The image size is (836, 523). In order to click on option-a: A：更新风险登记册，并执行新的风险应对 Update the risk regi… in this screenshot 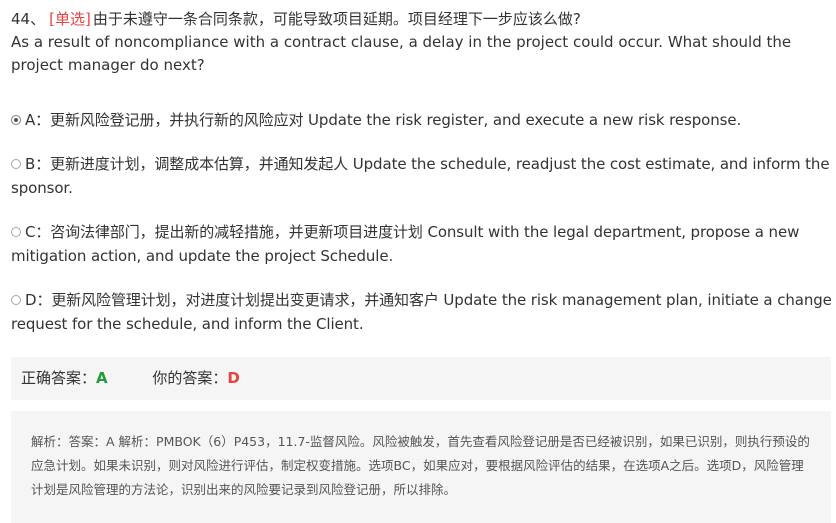, I will do `click(422, 120)`.